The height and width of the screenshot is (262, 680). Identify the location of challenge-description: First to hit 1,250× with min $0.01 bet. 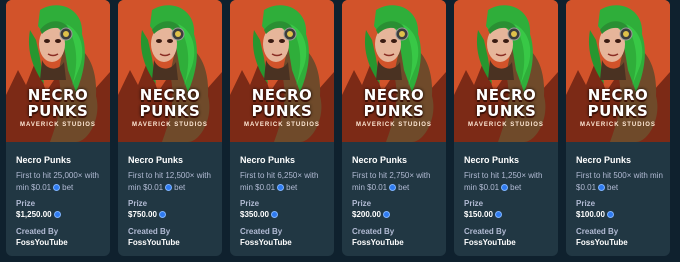
(510, 182).